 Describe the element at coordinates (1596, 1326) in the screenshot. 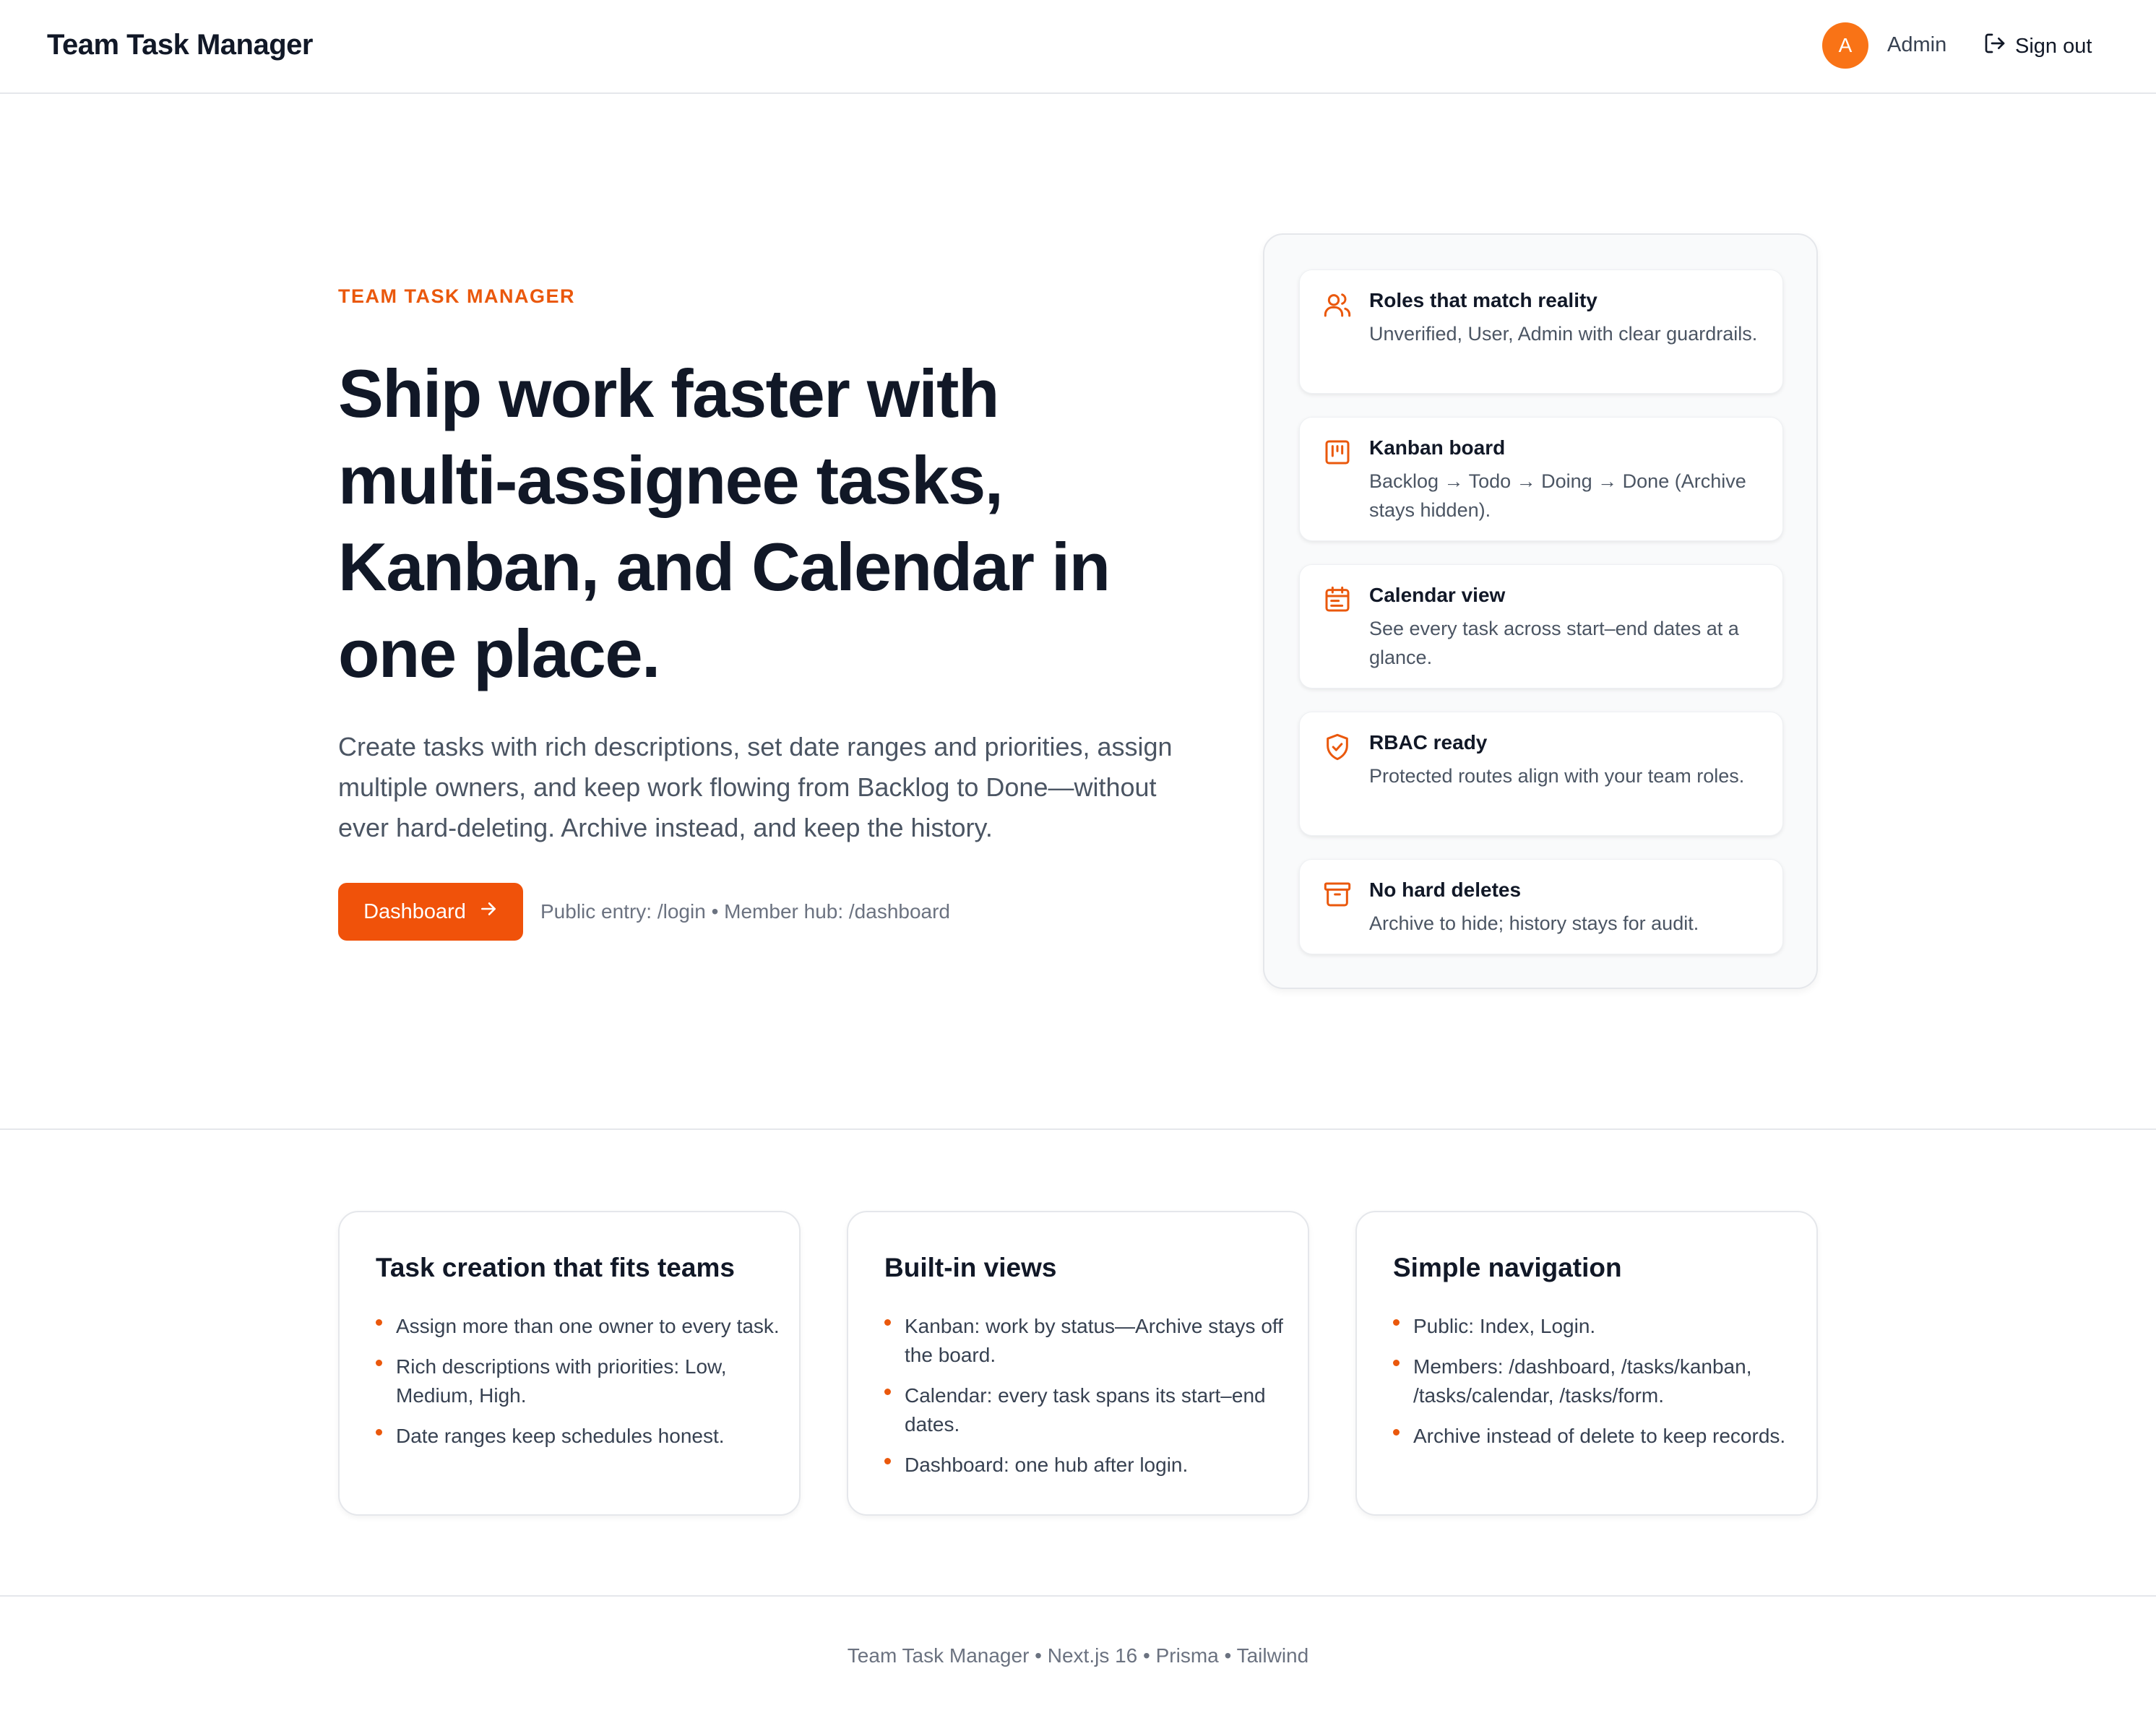

I see `list-item: Public: Index, Login.` at that location.